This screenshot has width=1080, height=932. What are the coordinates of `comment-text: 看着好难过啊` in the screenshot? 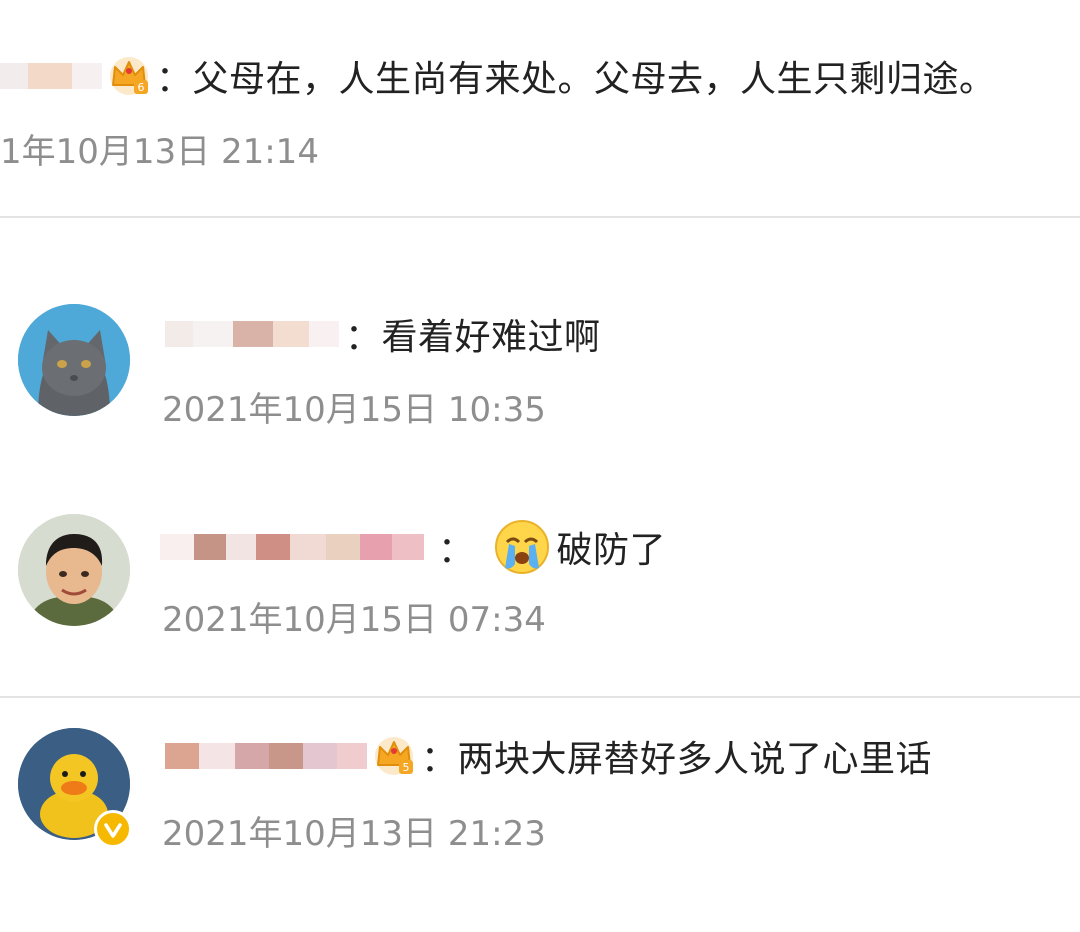 It's located at (491, 337).